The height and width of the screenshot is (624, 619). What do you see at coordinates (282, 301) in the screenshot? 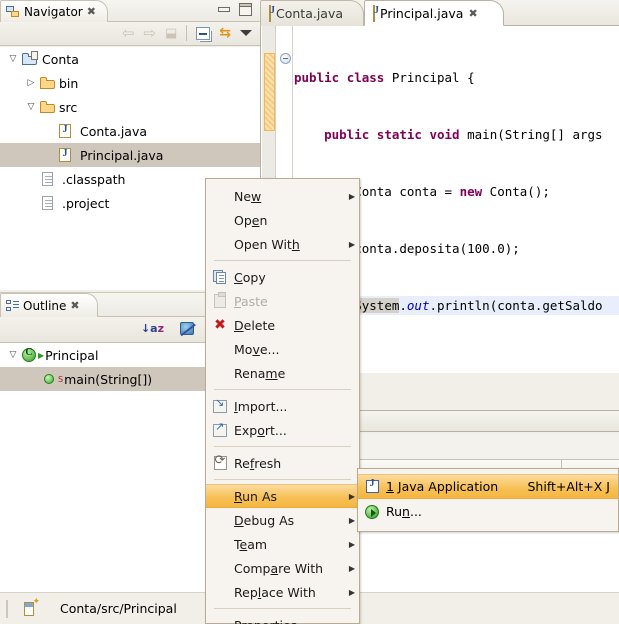
I see `menu-item-paste: Paste` at bounding box center [282, 301].